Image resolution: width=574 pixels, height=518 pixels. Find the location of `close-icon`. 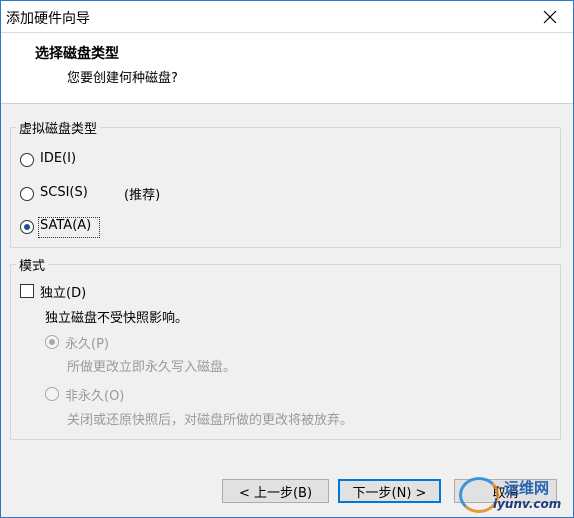

close-icon is located at coordinates (550, 16).